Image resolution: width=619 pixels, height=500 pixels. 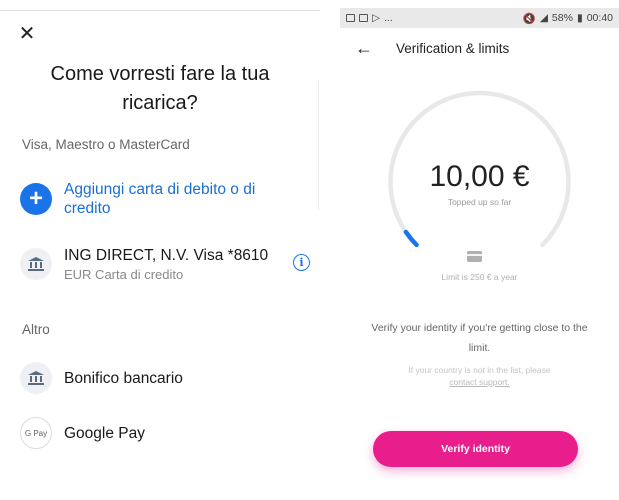 I want to click on close-icon: ✕, so click(x=27, y=33).